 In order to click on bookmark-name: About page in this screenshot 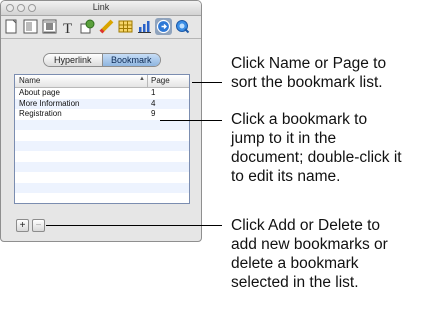, I will do `click(39, 92)`.